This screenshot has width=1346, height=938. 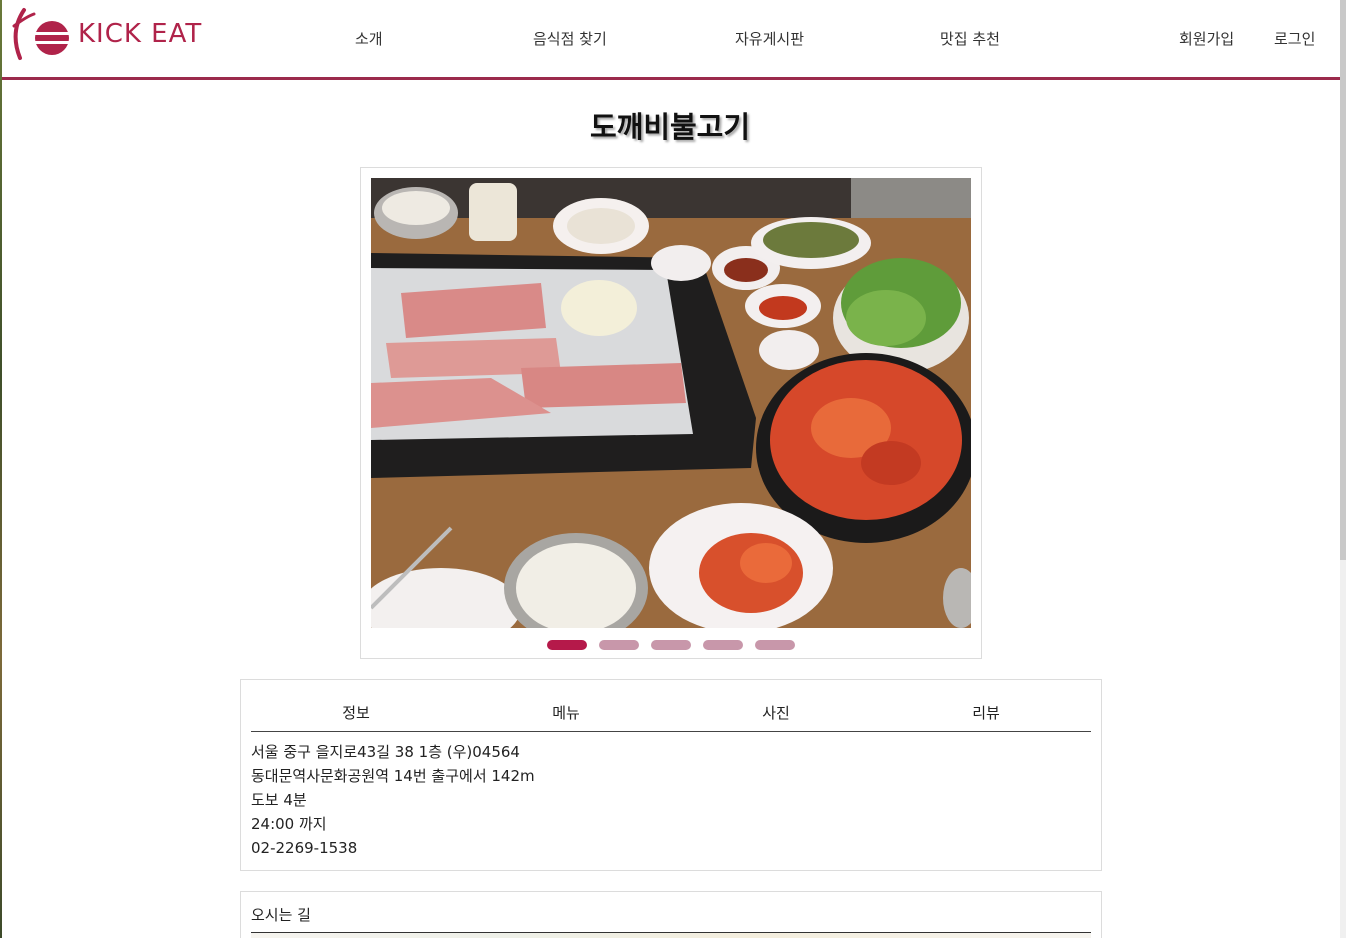 I want to click on station-text: 동대문역사문화공원역 14번 출구에서 142m, so click(x=393, y=776).